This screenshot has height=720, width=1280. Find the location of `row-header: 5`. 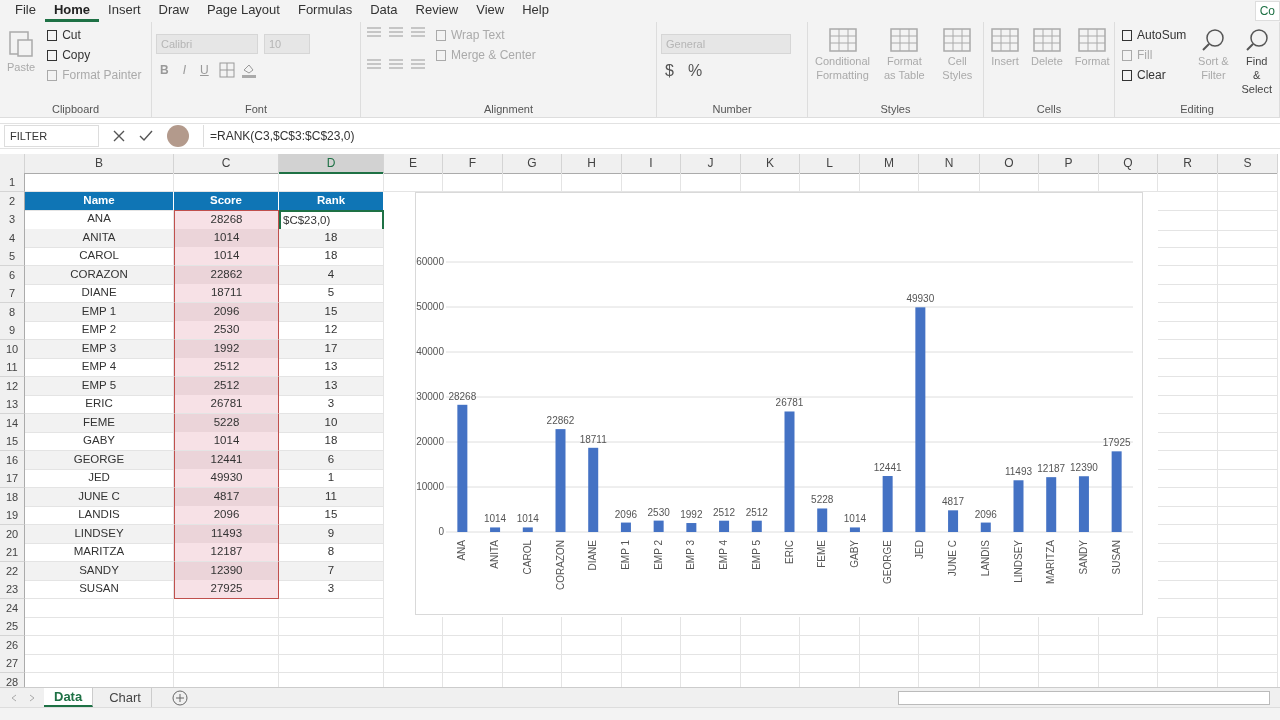

row-header: 5 is located at coordinates (12, 256).